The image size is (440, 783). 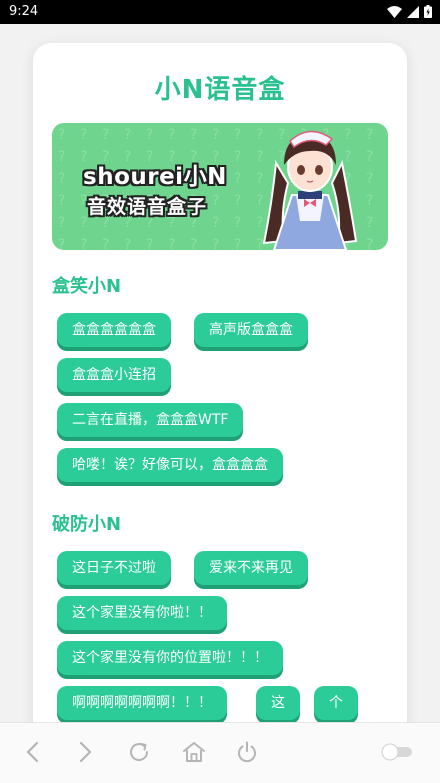 I want to click on back-icon, so click(x=33, y=752).